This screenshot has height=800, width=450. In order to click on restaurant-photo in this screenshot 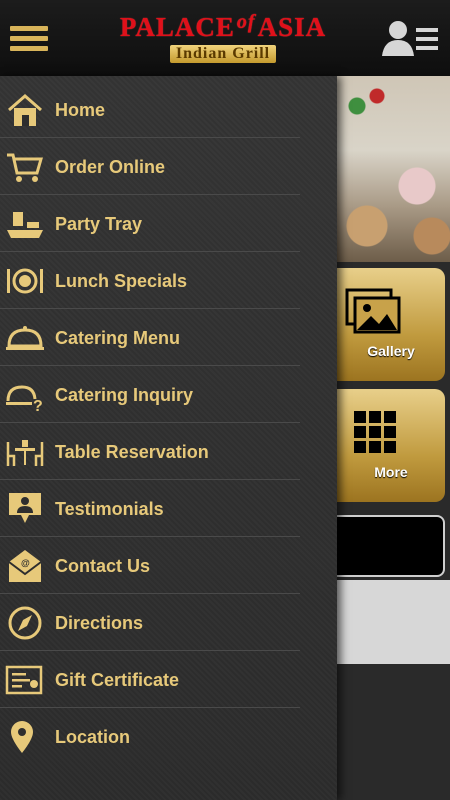, I will do `click(393, 169)`.